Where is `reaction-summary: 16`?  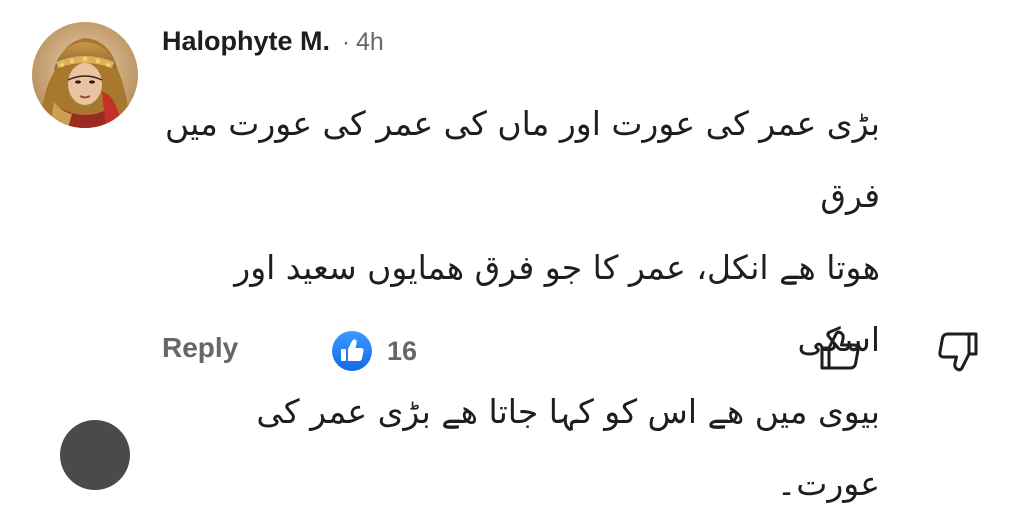 reaction-summary: 16 is located at coordinates (374, 351).